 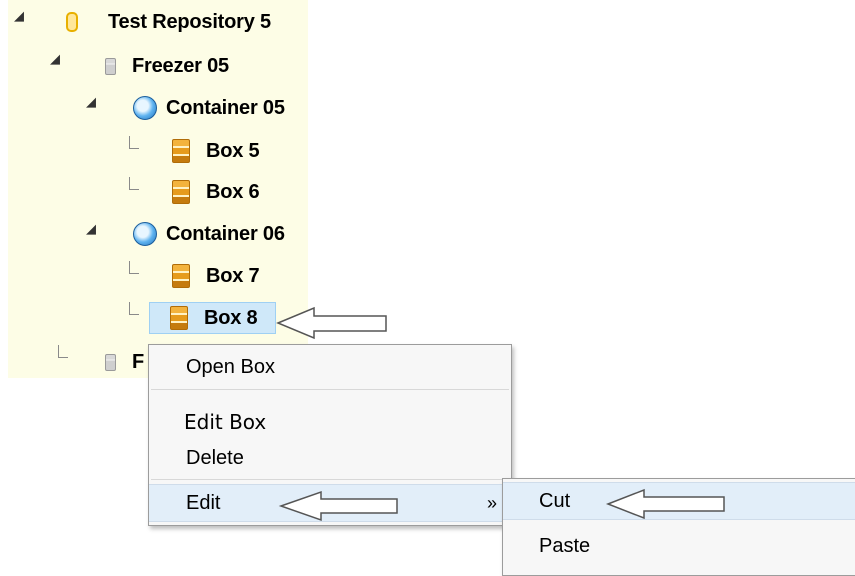 I want to click on expander-freezer-icon: ◢, so click(x=55, y=59).